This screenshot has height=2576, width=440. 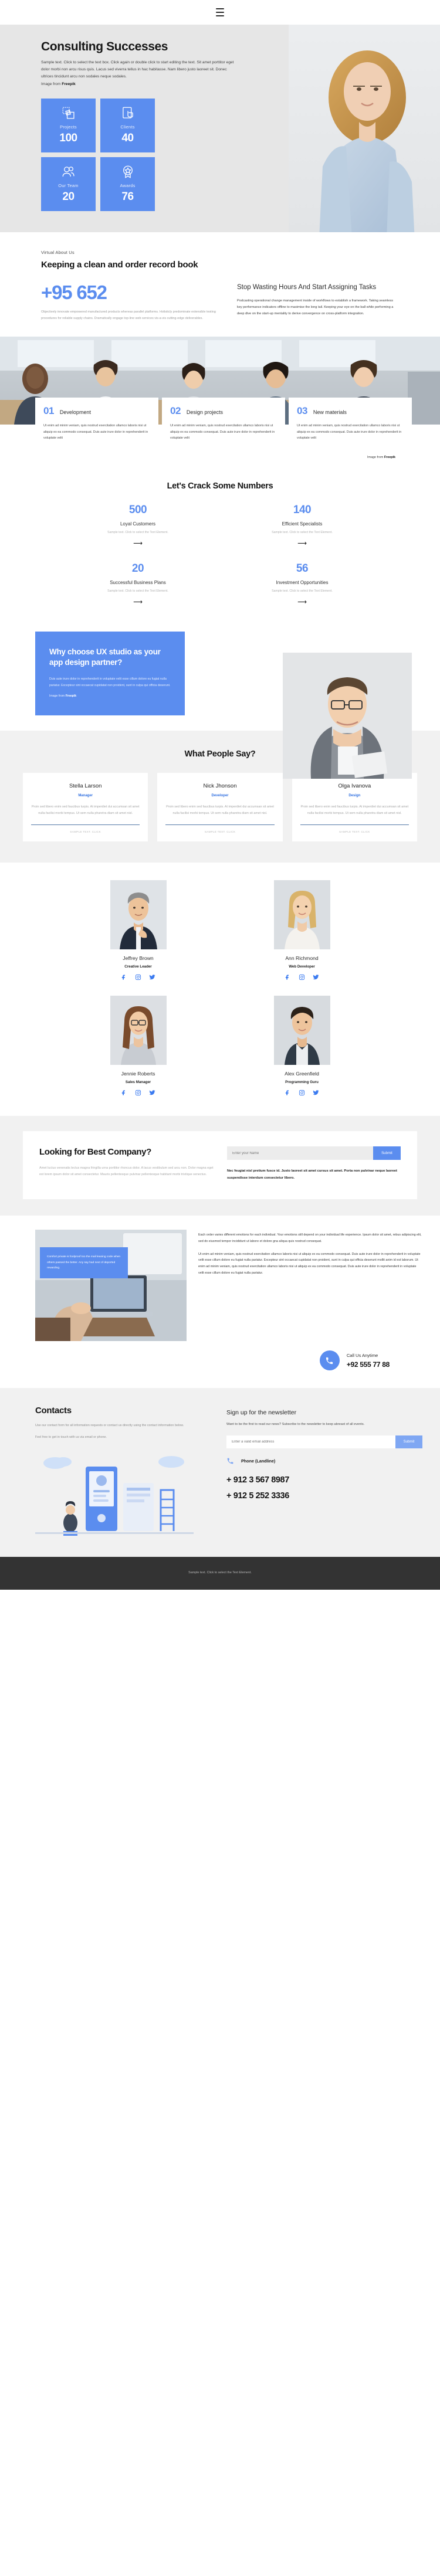 I want to click on newsletter-submit-button: Submit, so click(x=409, y=1441).